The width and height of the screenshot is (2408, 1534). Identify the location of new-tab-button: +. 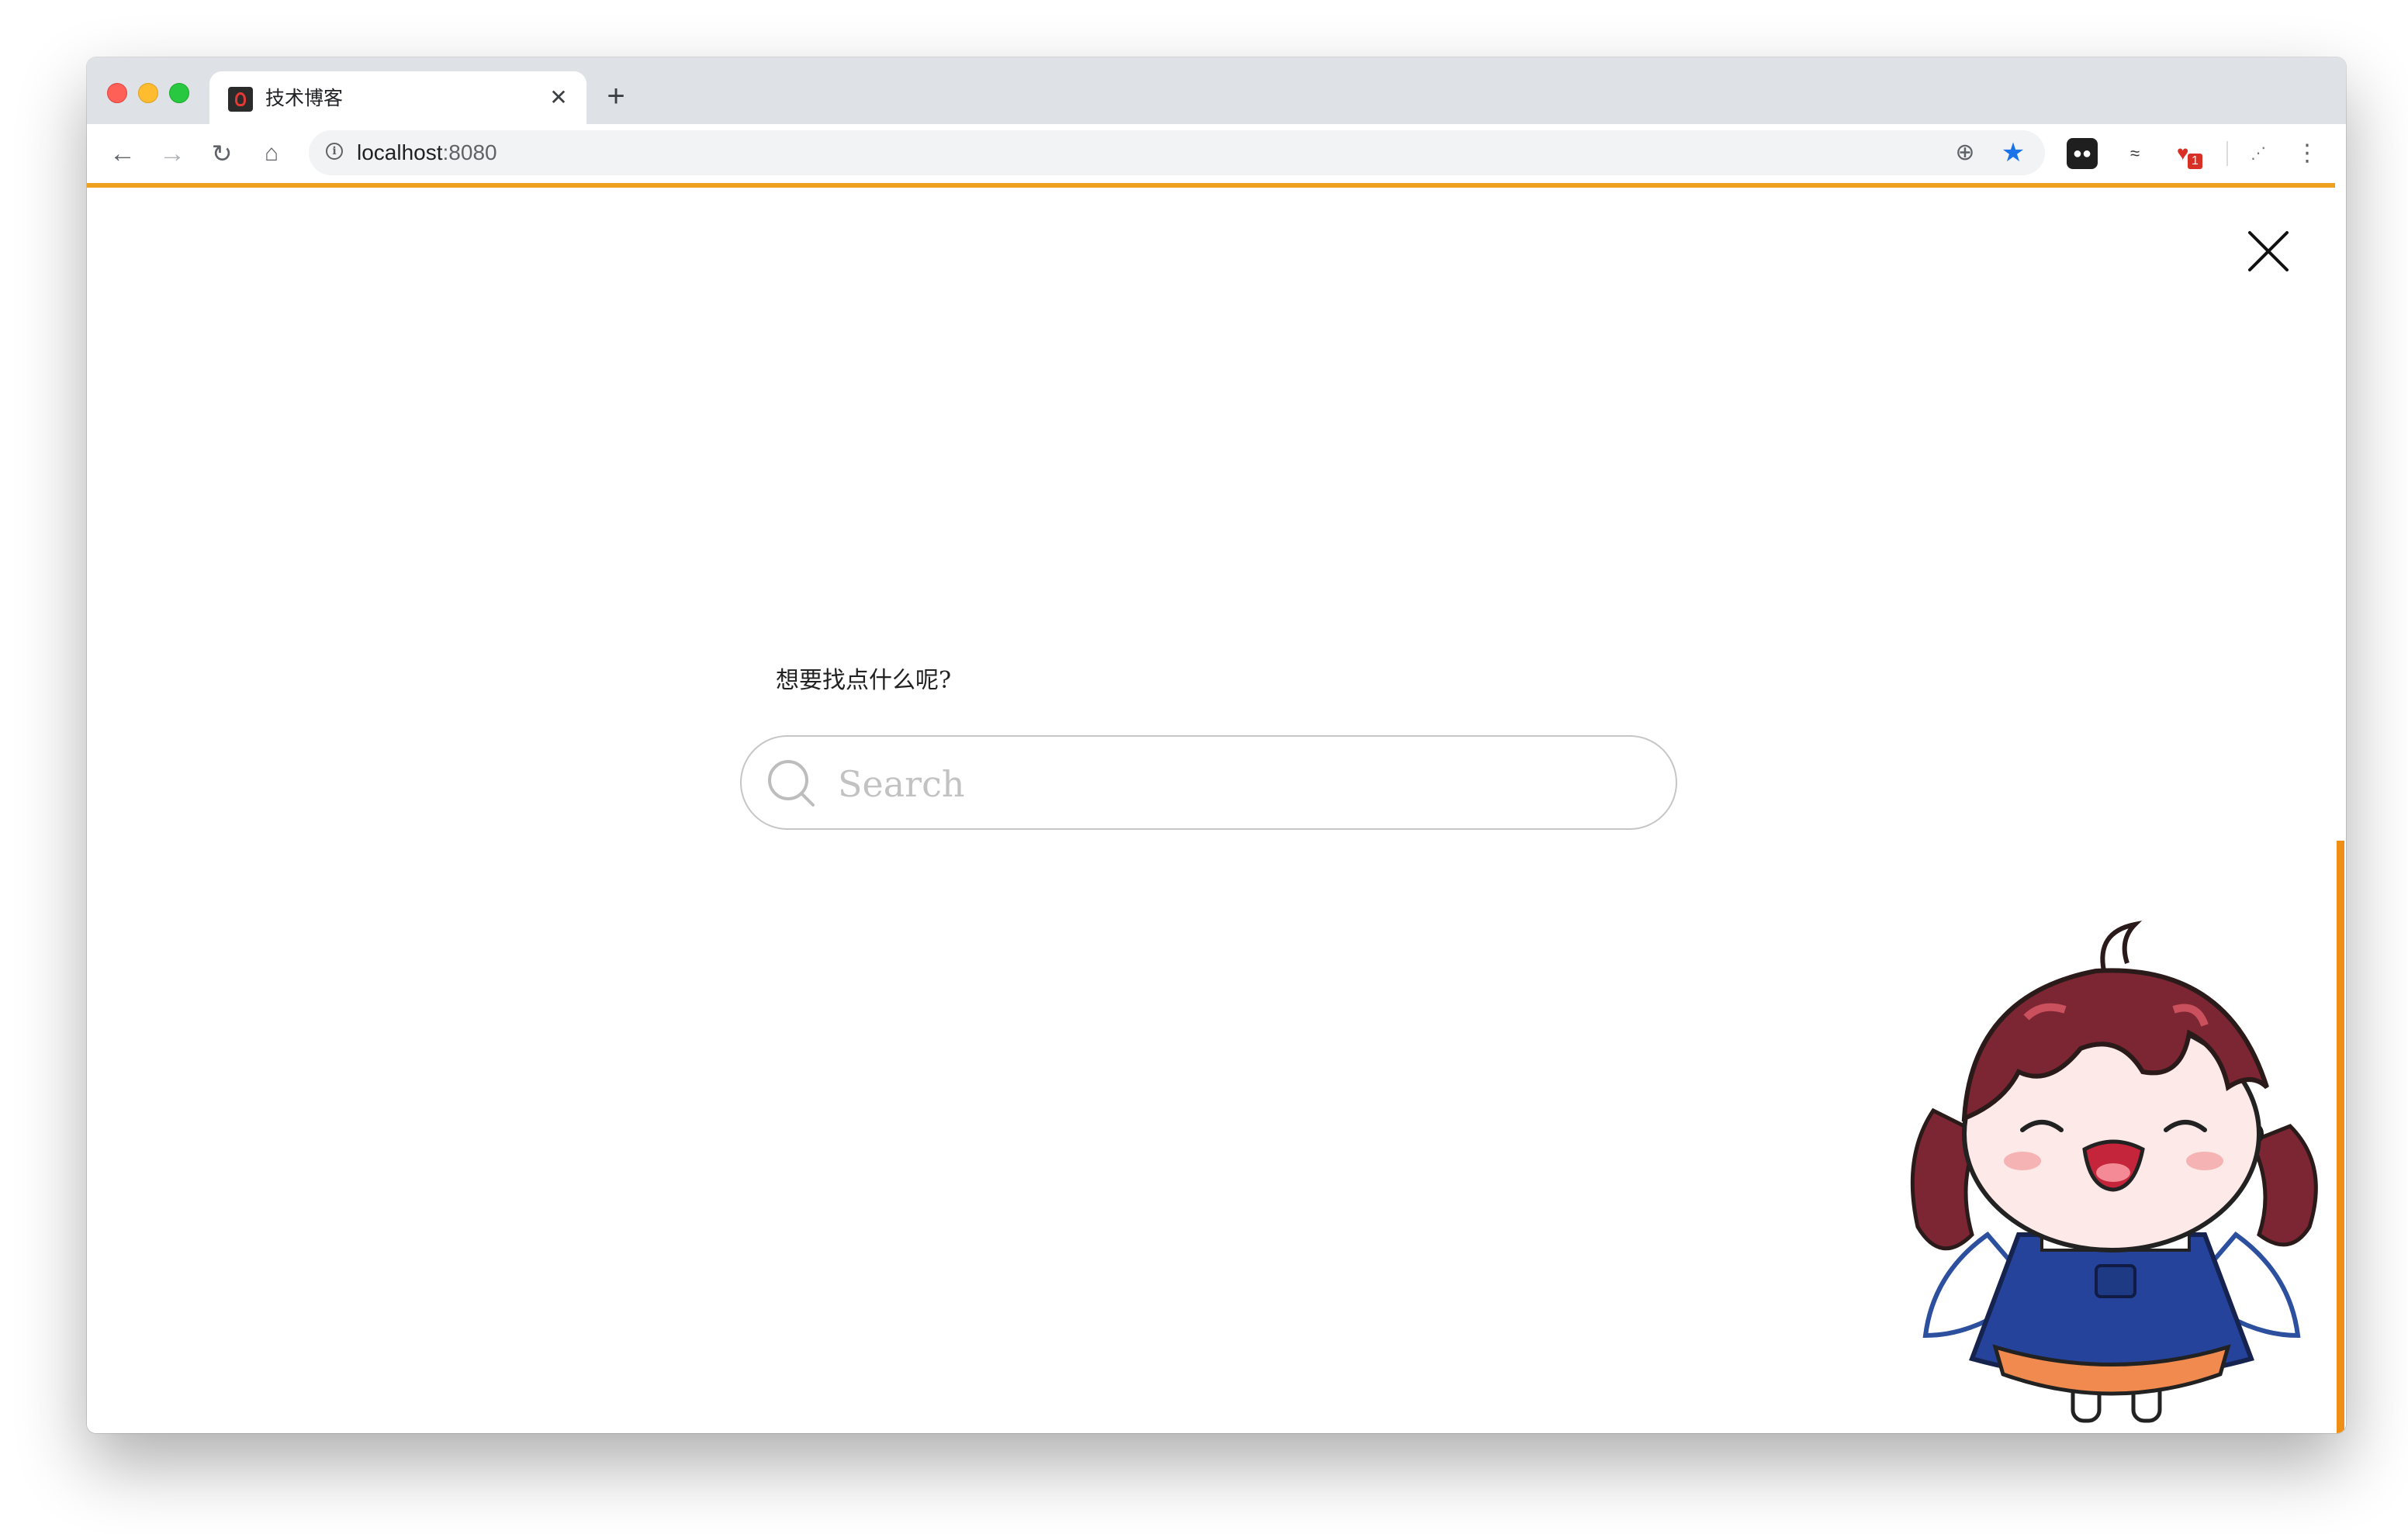
(615, 96).